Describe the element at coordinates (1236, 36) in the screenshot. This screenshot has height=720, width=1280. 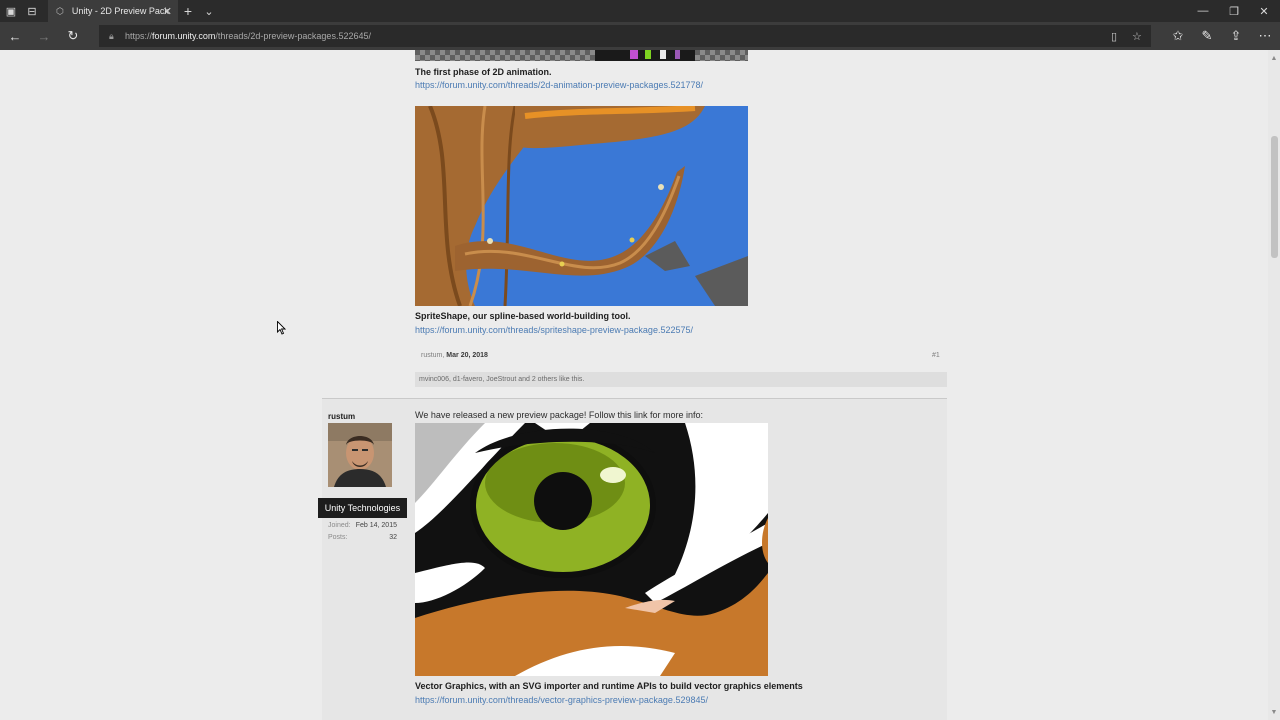
I see `share-icon: ⇪` at that location.